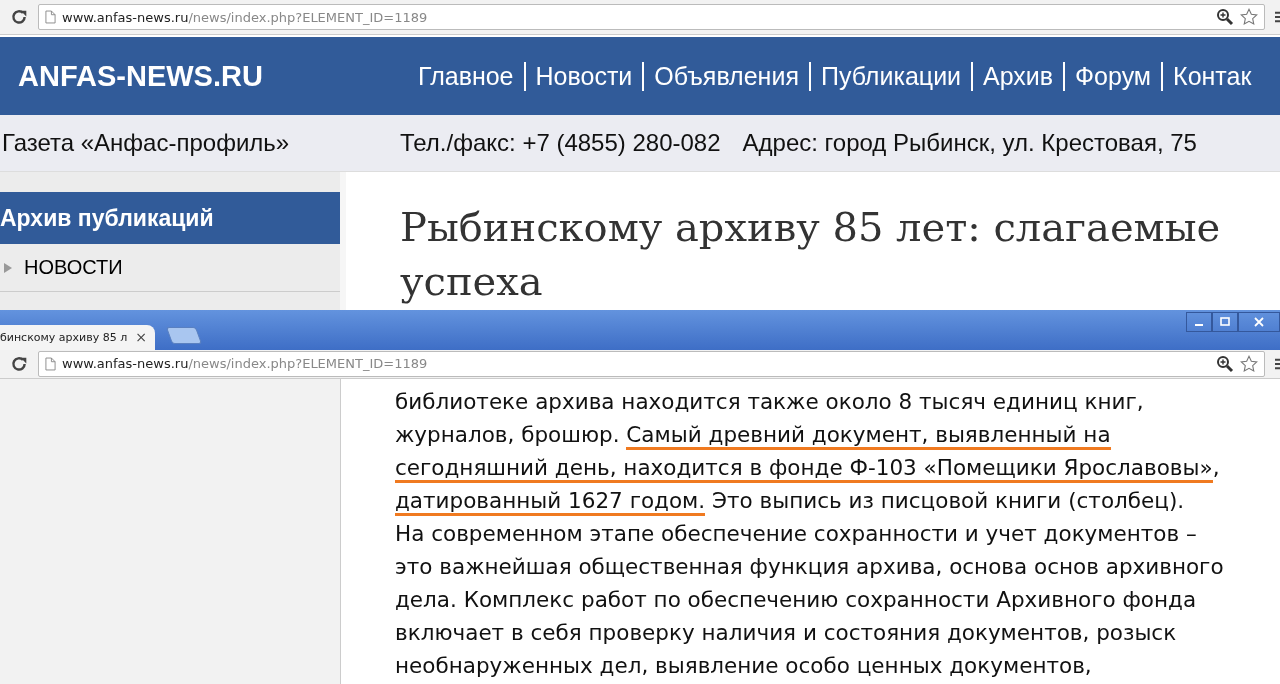 Image resolution: width=1280 pixels, height=684 pixels. Describe the element at coordinates (969, 143) in the screenshot. I see `address-text: Адрес: город Рыбинск, ул. Крестовая, 75` at that location.